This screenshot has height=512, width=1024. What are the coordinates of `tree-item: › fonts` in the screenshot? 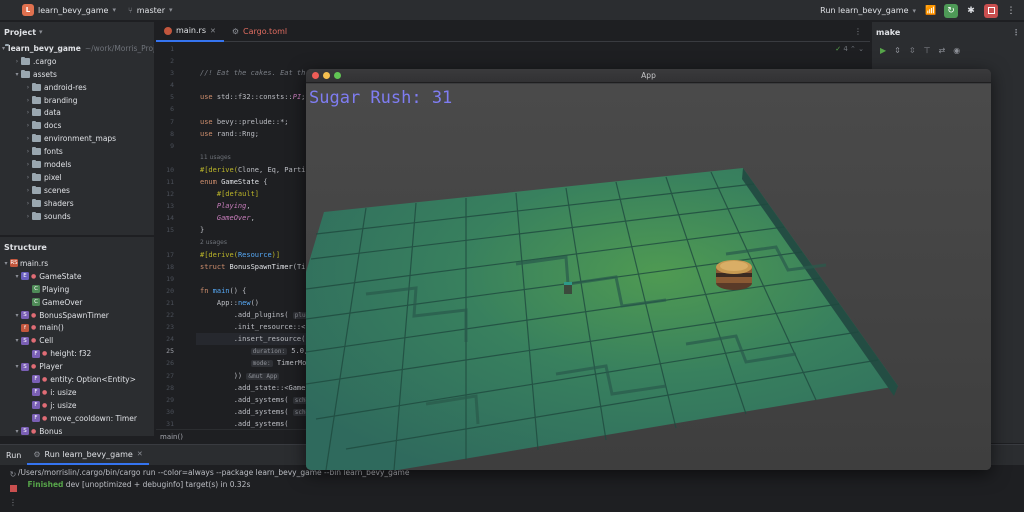 It's located at (77, 151).